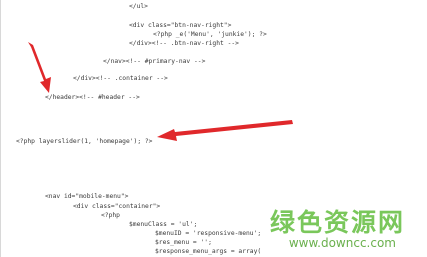 This screenshot has width=427, height=257. I want to click on code-line: </div><!-- .container -->, so click(120, 78).